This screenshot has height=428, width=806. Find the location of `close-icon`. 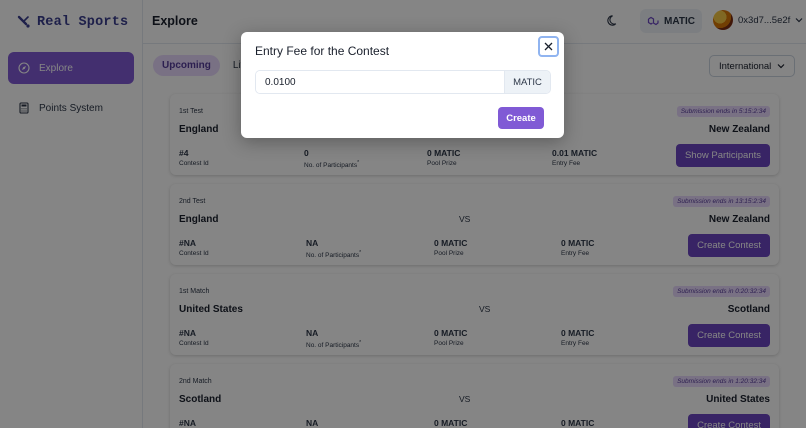

close-icon is located at coordinates (548, 46).